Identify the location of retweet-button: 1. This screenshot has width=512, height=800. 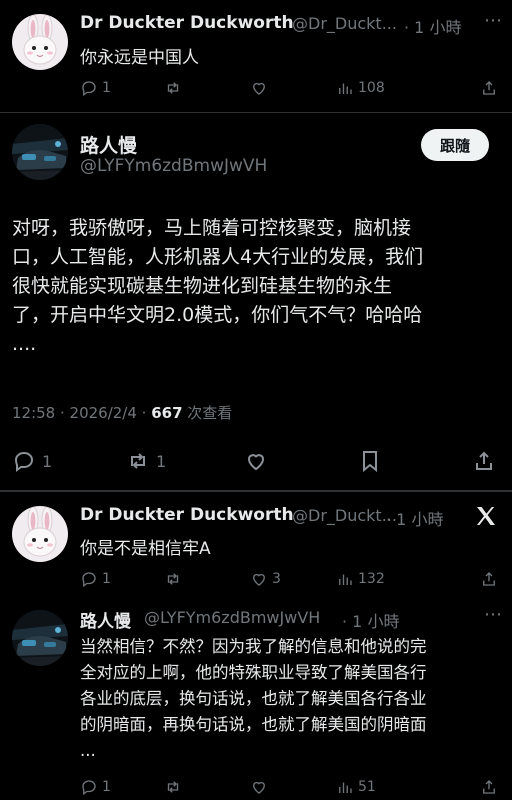
(146, 461).